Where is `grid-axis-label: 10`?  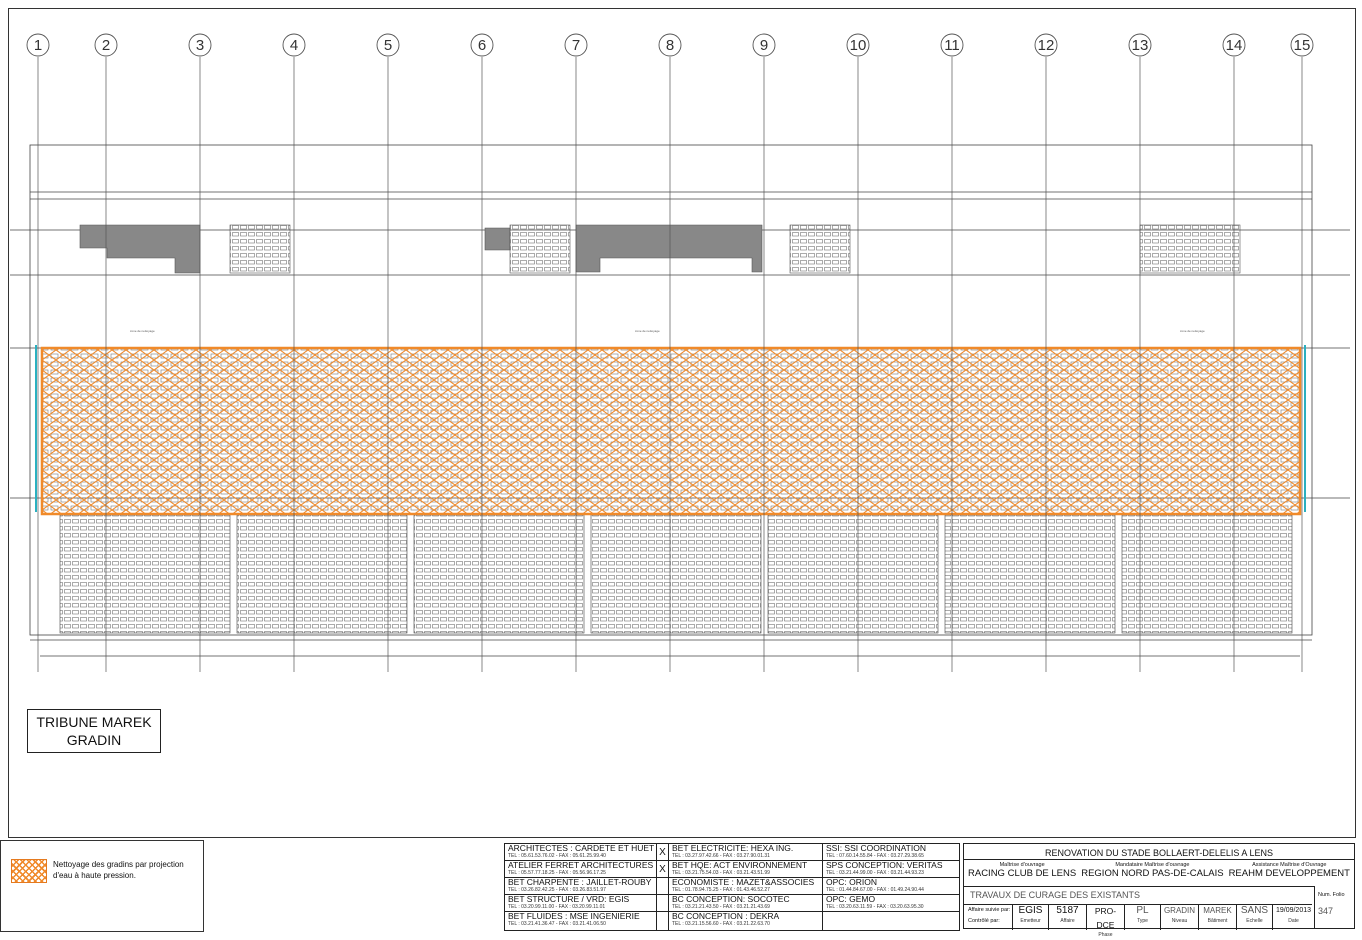 grid-axis-label: 10 is located at coordinates (858, 45).